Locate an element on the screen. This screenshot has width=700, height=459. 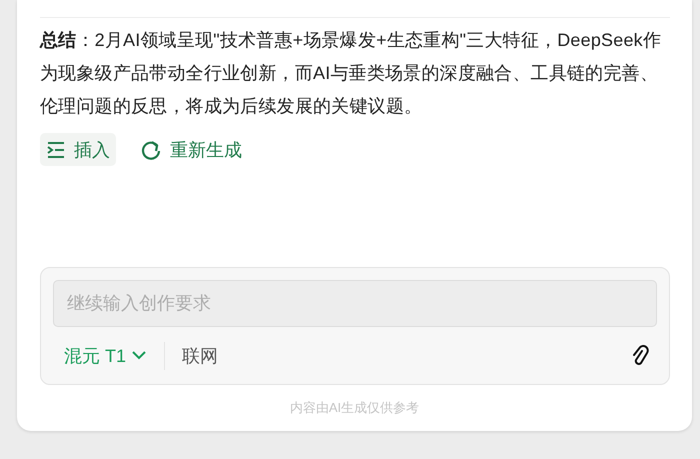
insert-button: 插入 is located at coordinates (78, 149).